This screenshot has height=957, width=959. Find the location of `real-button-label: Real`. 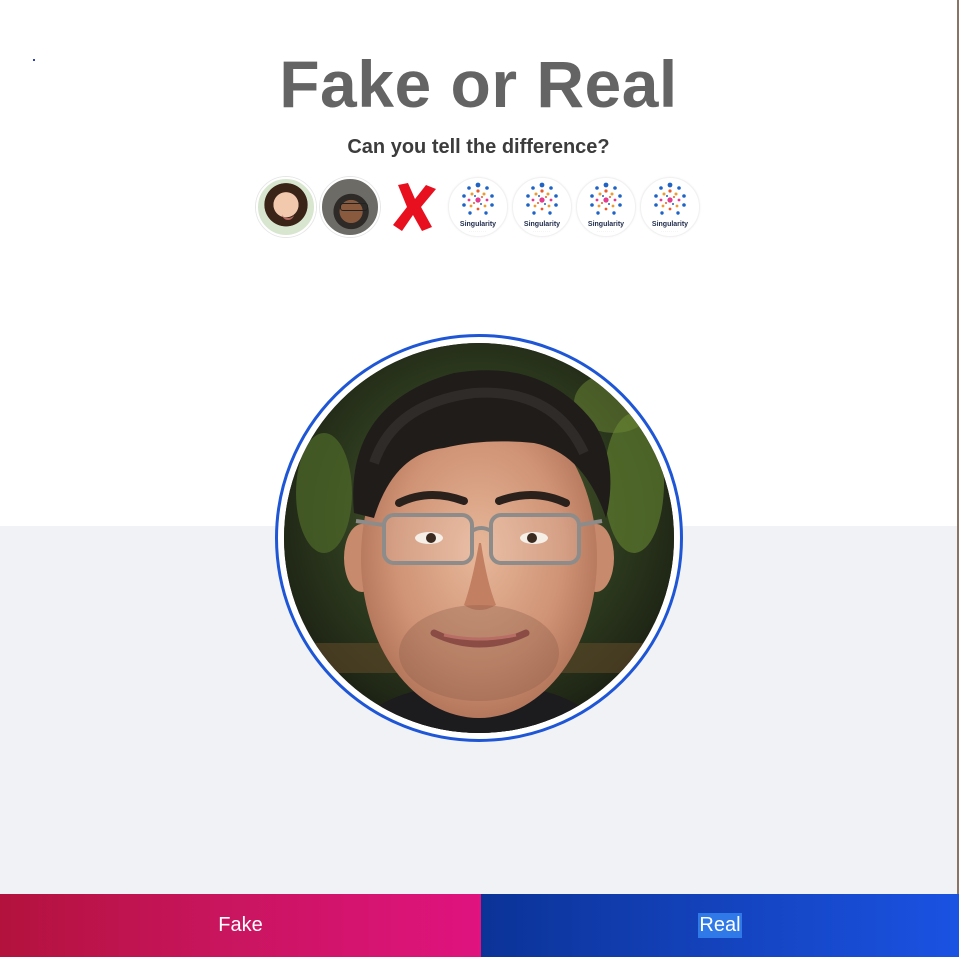

real-button-label: Real is located at coordinates (720, 925).